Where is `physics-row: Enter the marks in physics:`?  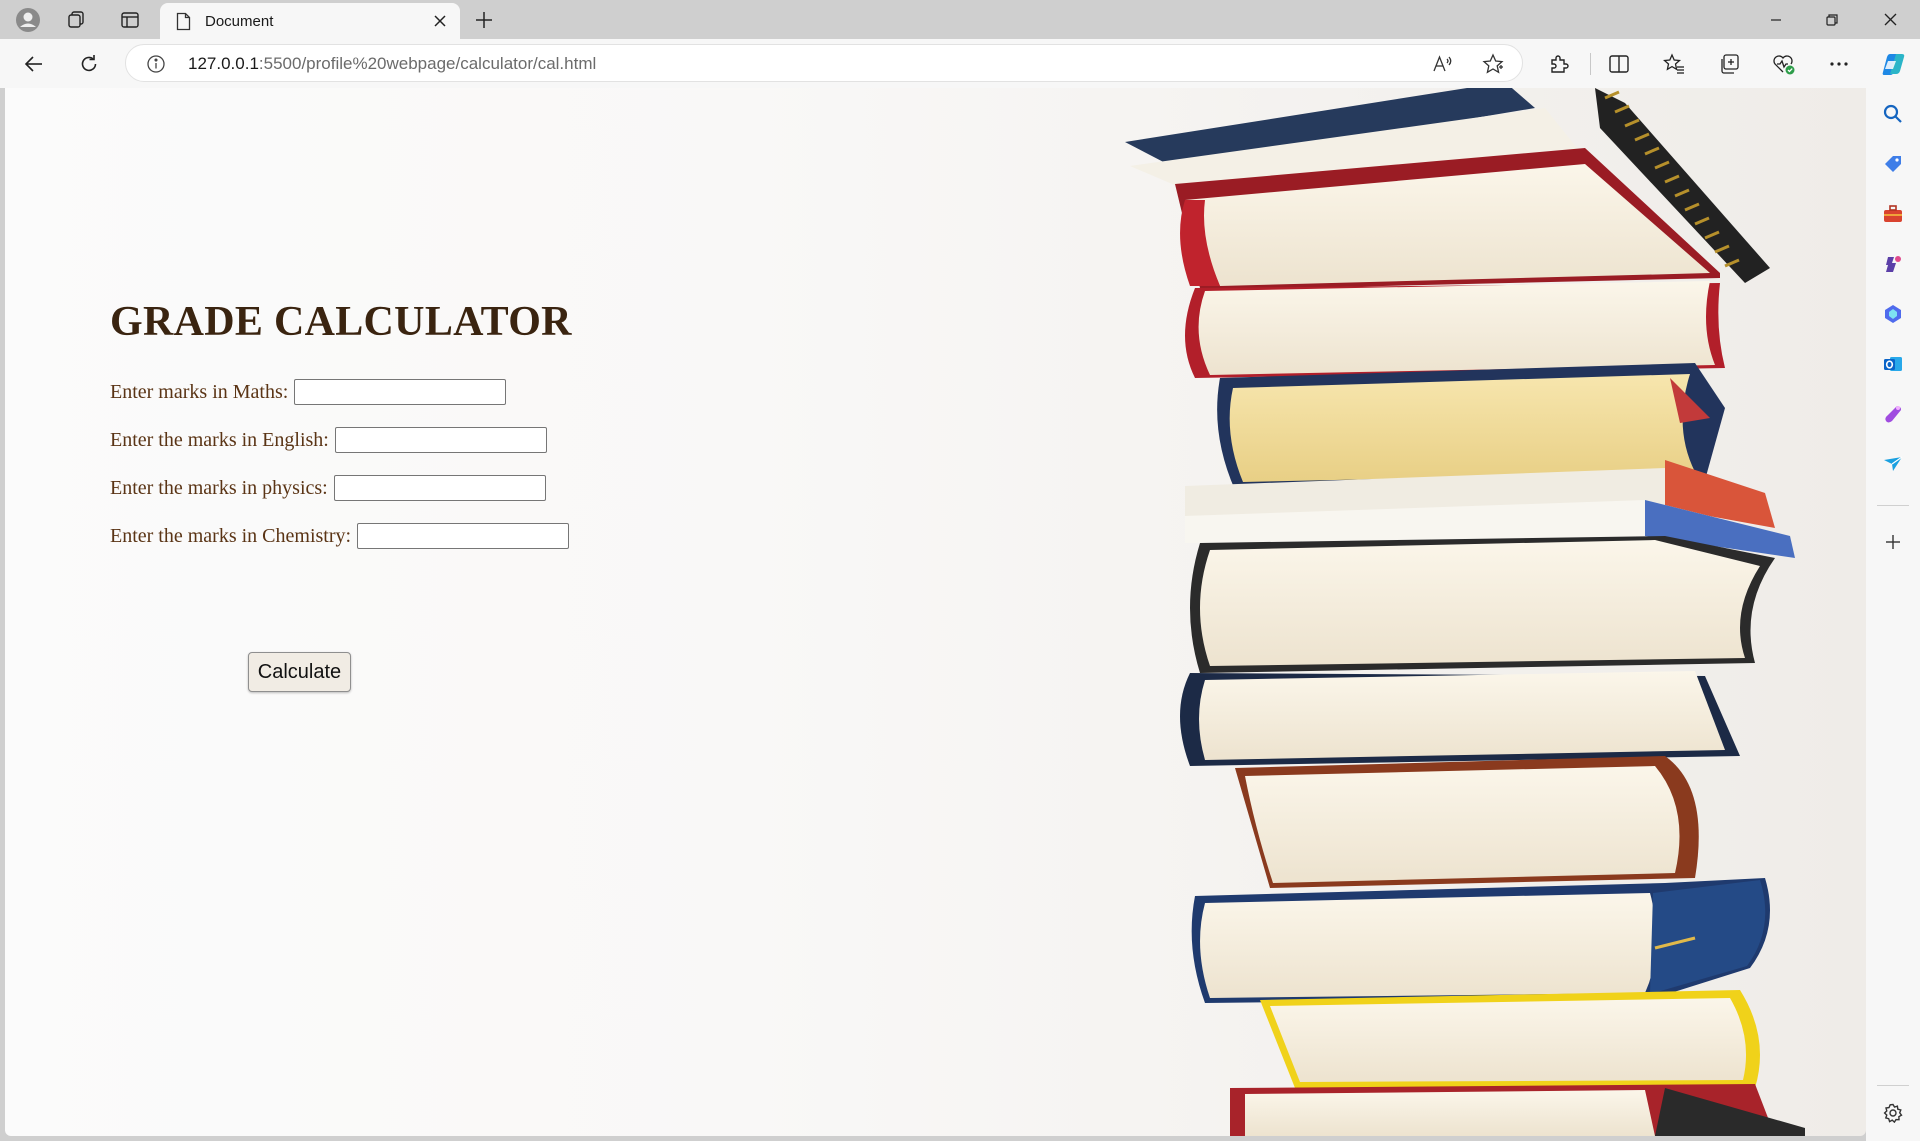 physics-row: Enter the marks in physics: is located at coordinates (341, 488).